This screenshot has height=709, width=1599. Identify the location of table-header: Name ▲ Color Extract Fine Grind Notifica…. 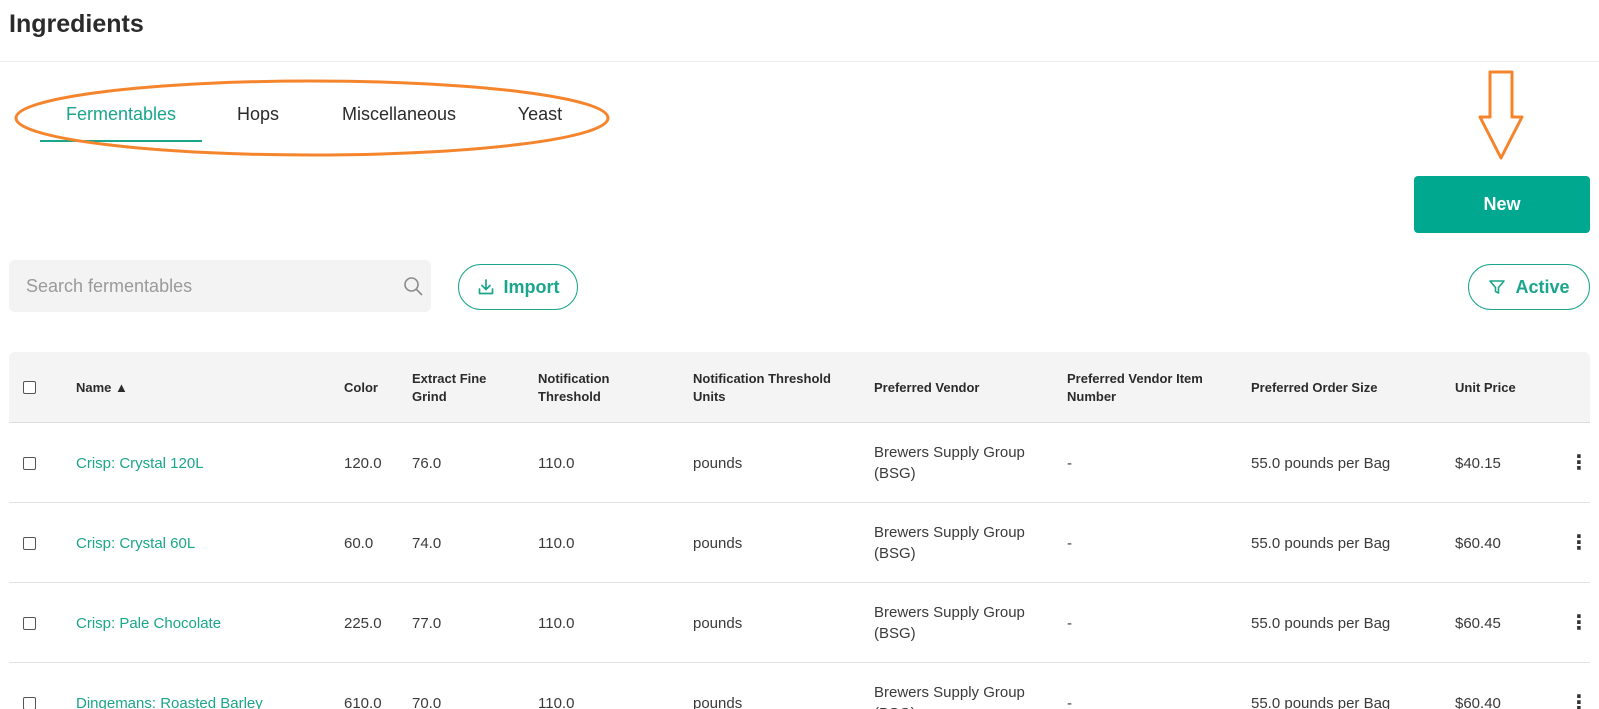
(799, 387).